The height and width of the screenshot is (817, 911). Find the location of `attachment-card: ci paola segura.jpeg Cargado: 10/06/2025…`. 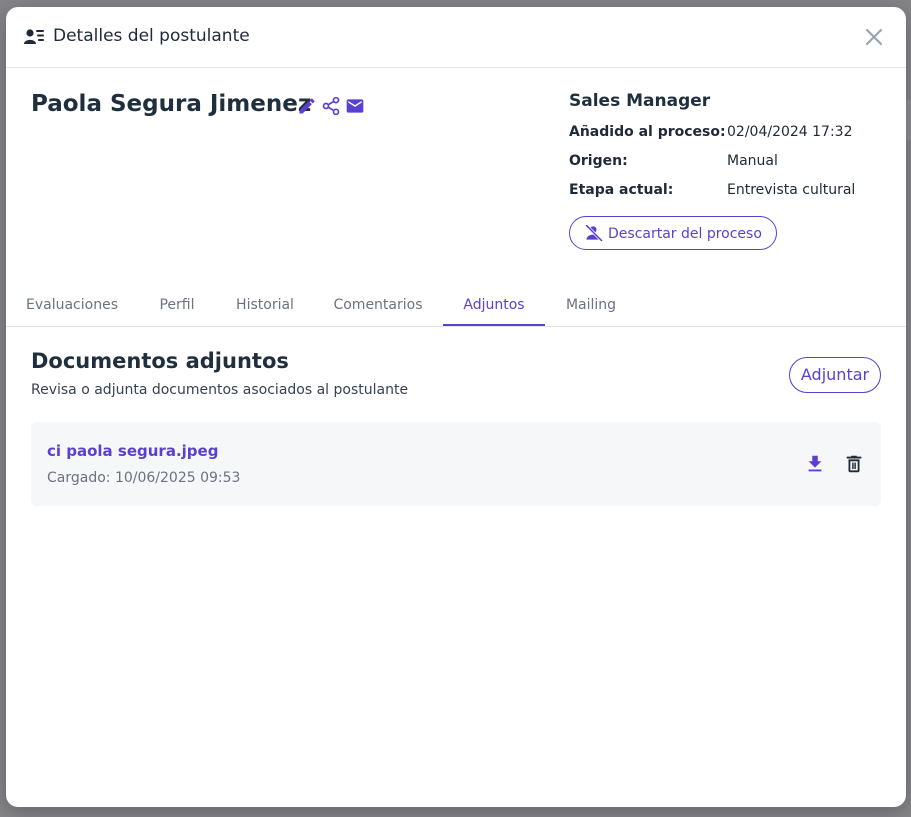

attachment-card: ci paola segura.jpeg Cargado: 10/06/2025… is located at coordinates (456, 464).